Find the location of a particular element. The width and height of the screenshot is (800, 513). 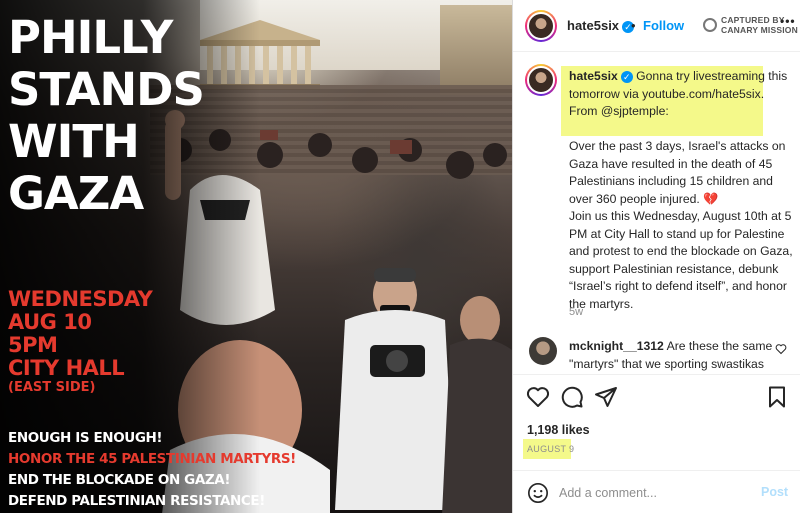

broken-heart-icon: 💔 is located at coordinates (711, 198).